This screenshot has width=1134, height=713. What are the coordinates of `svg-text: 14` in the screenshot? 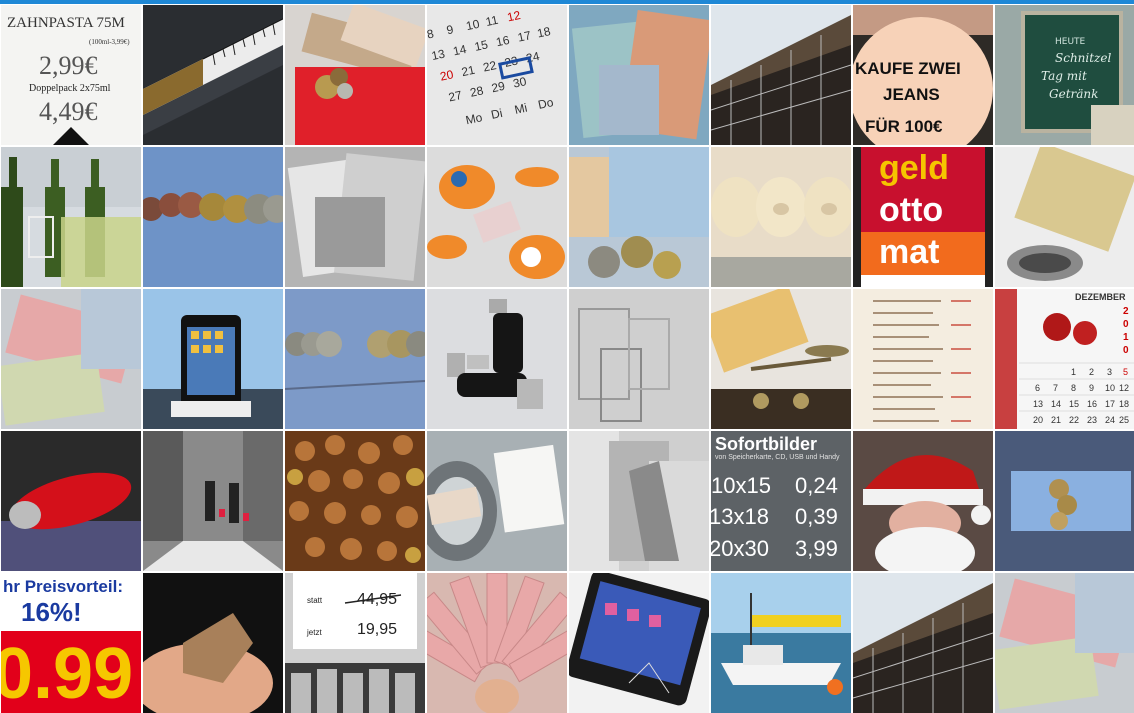 It's located at (1056, 404).